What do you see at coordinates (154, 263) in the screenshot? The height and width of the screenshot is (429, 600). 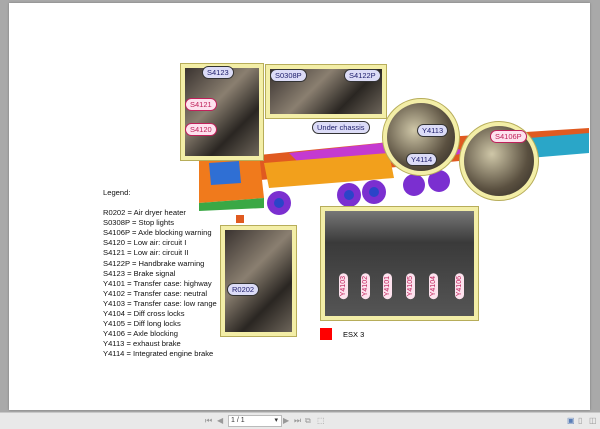 I see `legend-item: S4122P = Handbrake warning` at bounding box center [154, 263].